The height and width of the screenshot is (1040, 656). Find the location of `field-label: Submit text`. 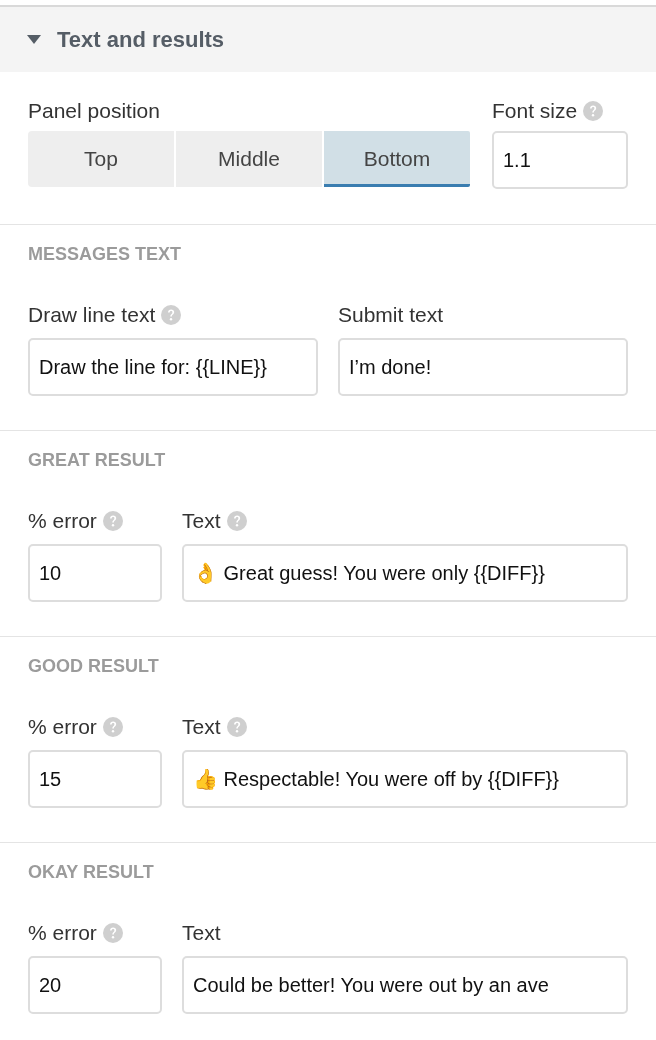

field-label: Submit text is located at coordinates (391, 315).